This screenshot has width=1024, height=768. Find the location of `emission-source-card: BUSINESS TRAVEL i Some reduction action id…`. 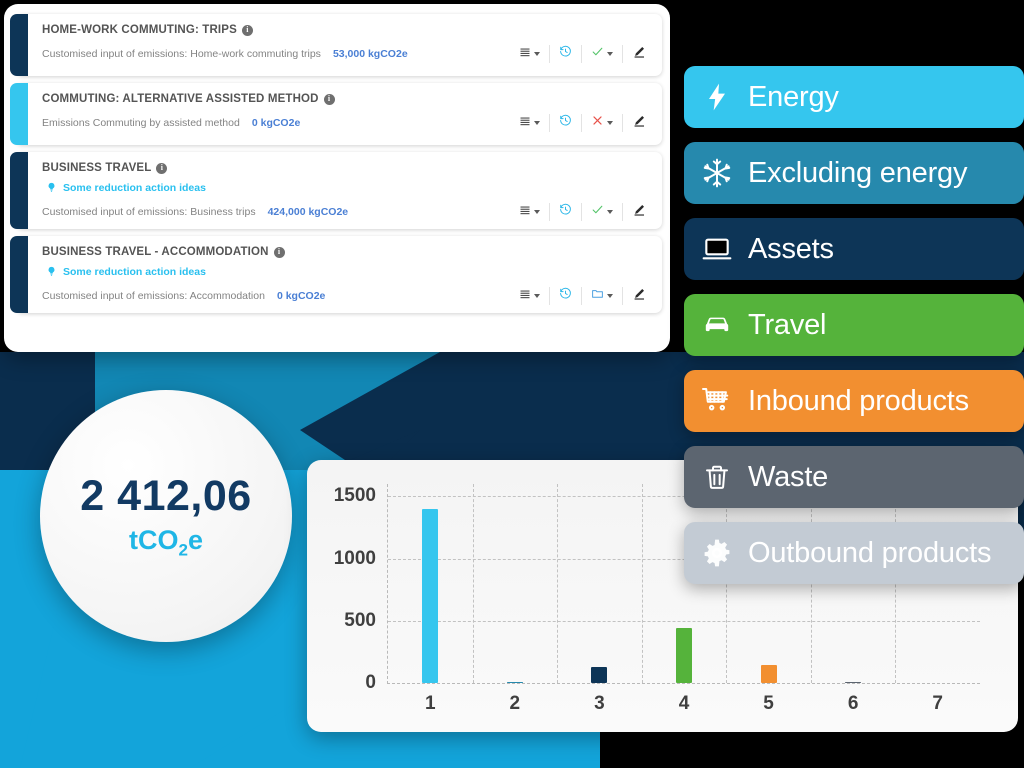

emission-source-card: BUSINESS TRAVEL i Some reduction action id… is located at coordinates (336, 190).